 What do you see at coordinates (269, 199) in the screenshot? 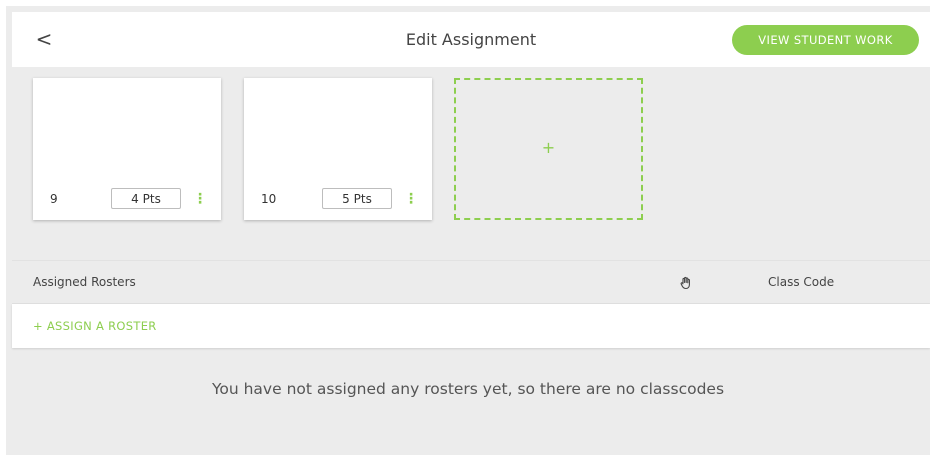
I see `question-number: 10` at bounding box center [269, 199].